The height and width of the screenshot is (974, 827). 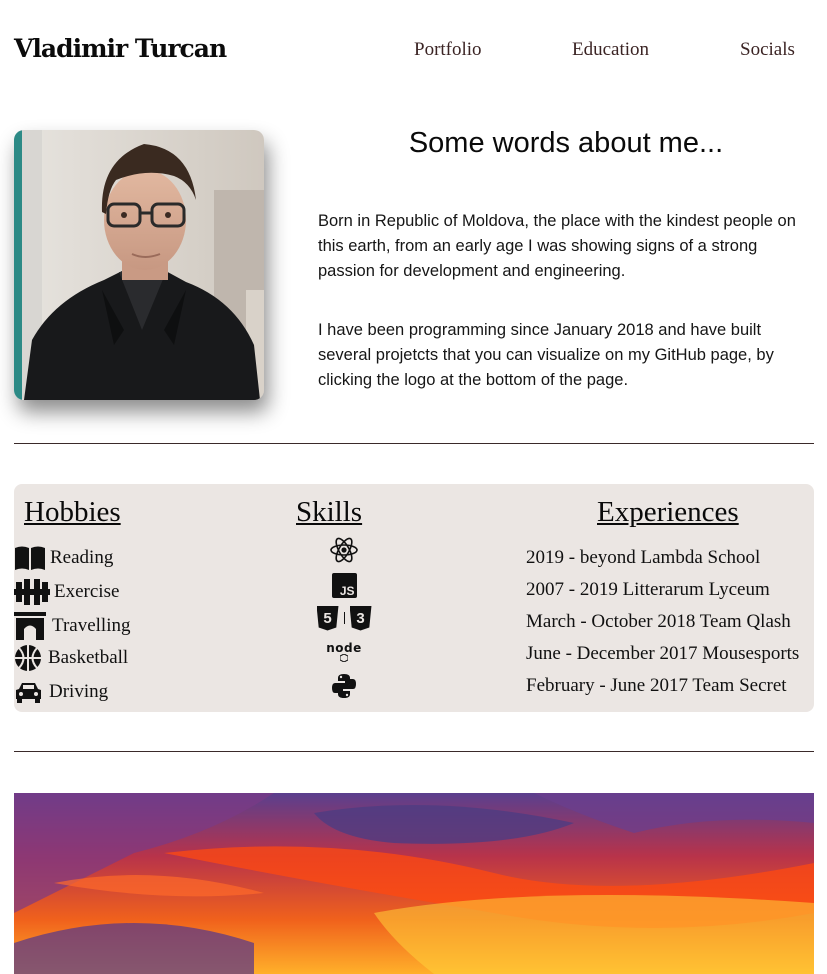 What do you see at coordinates (658, 621) in the screenshot?
I see `experience-item: March - October 2018 Team Qlash` at bounding box center [658, 621].